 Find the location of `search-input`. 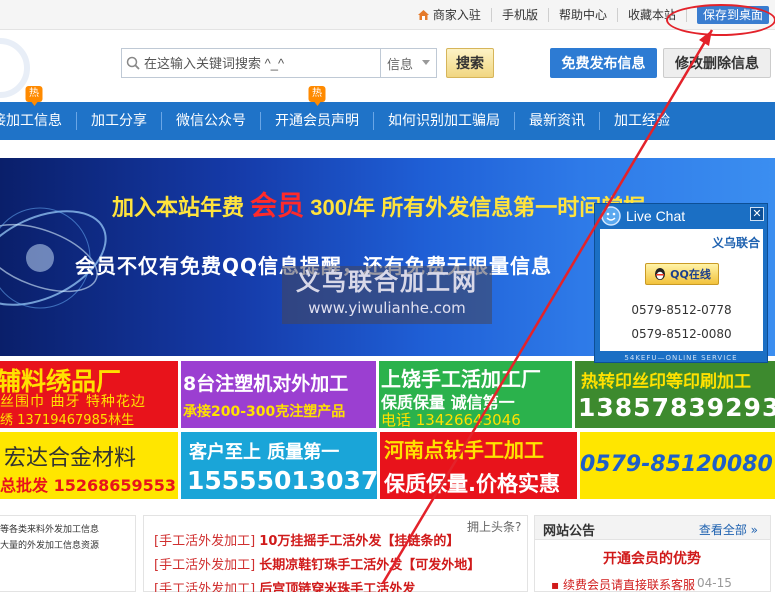

search-input is located at coordinates (262, 63).